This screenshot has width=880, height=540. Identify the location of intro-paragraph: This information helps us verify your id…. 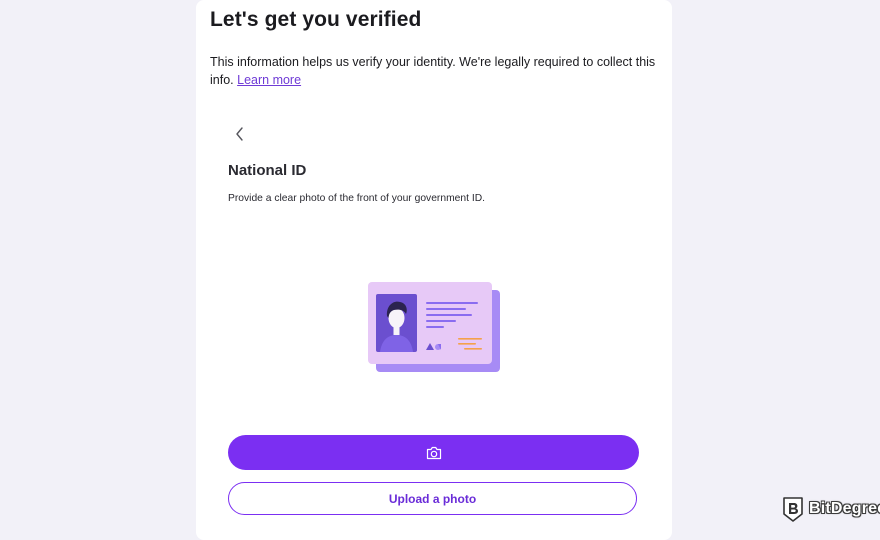
(433, 71).